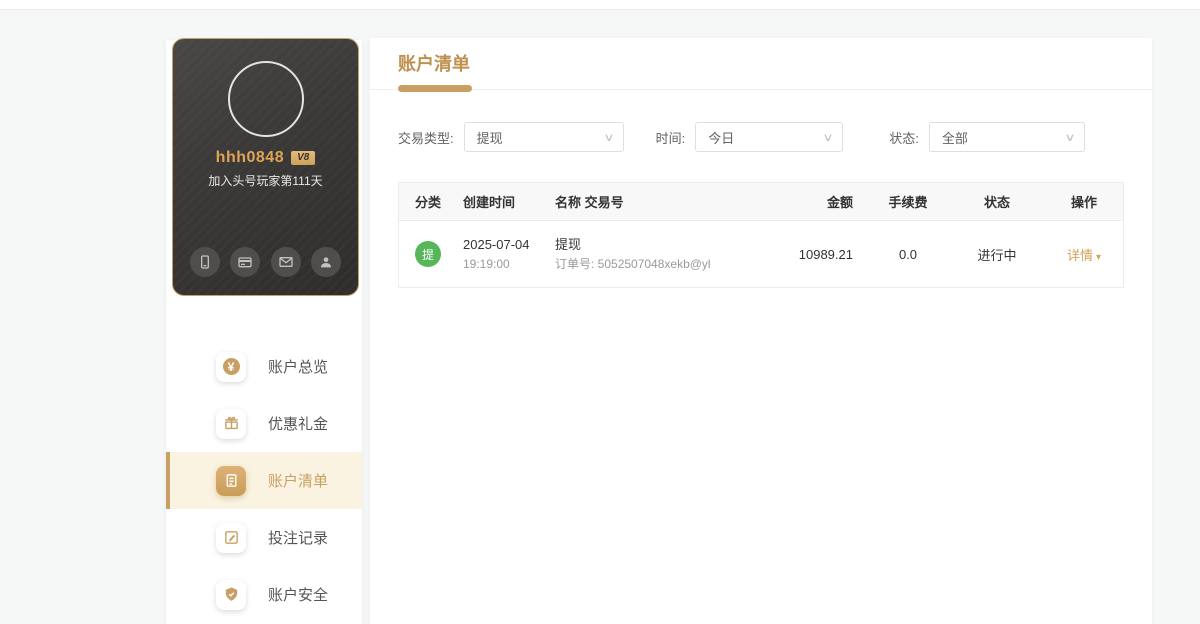 The height and width of the screenshot is (624, 1200). I want to click on vip-level-badge: V8, so click(303, 158).